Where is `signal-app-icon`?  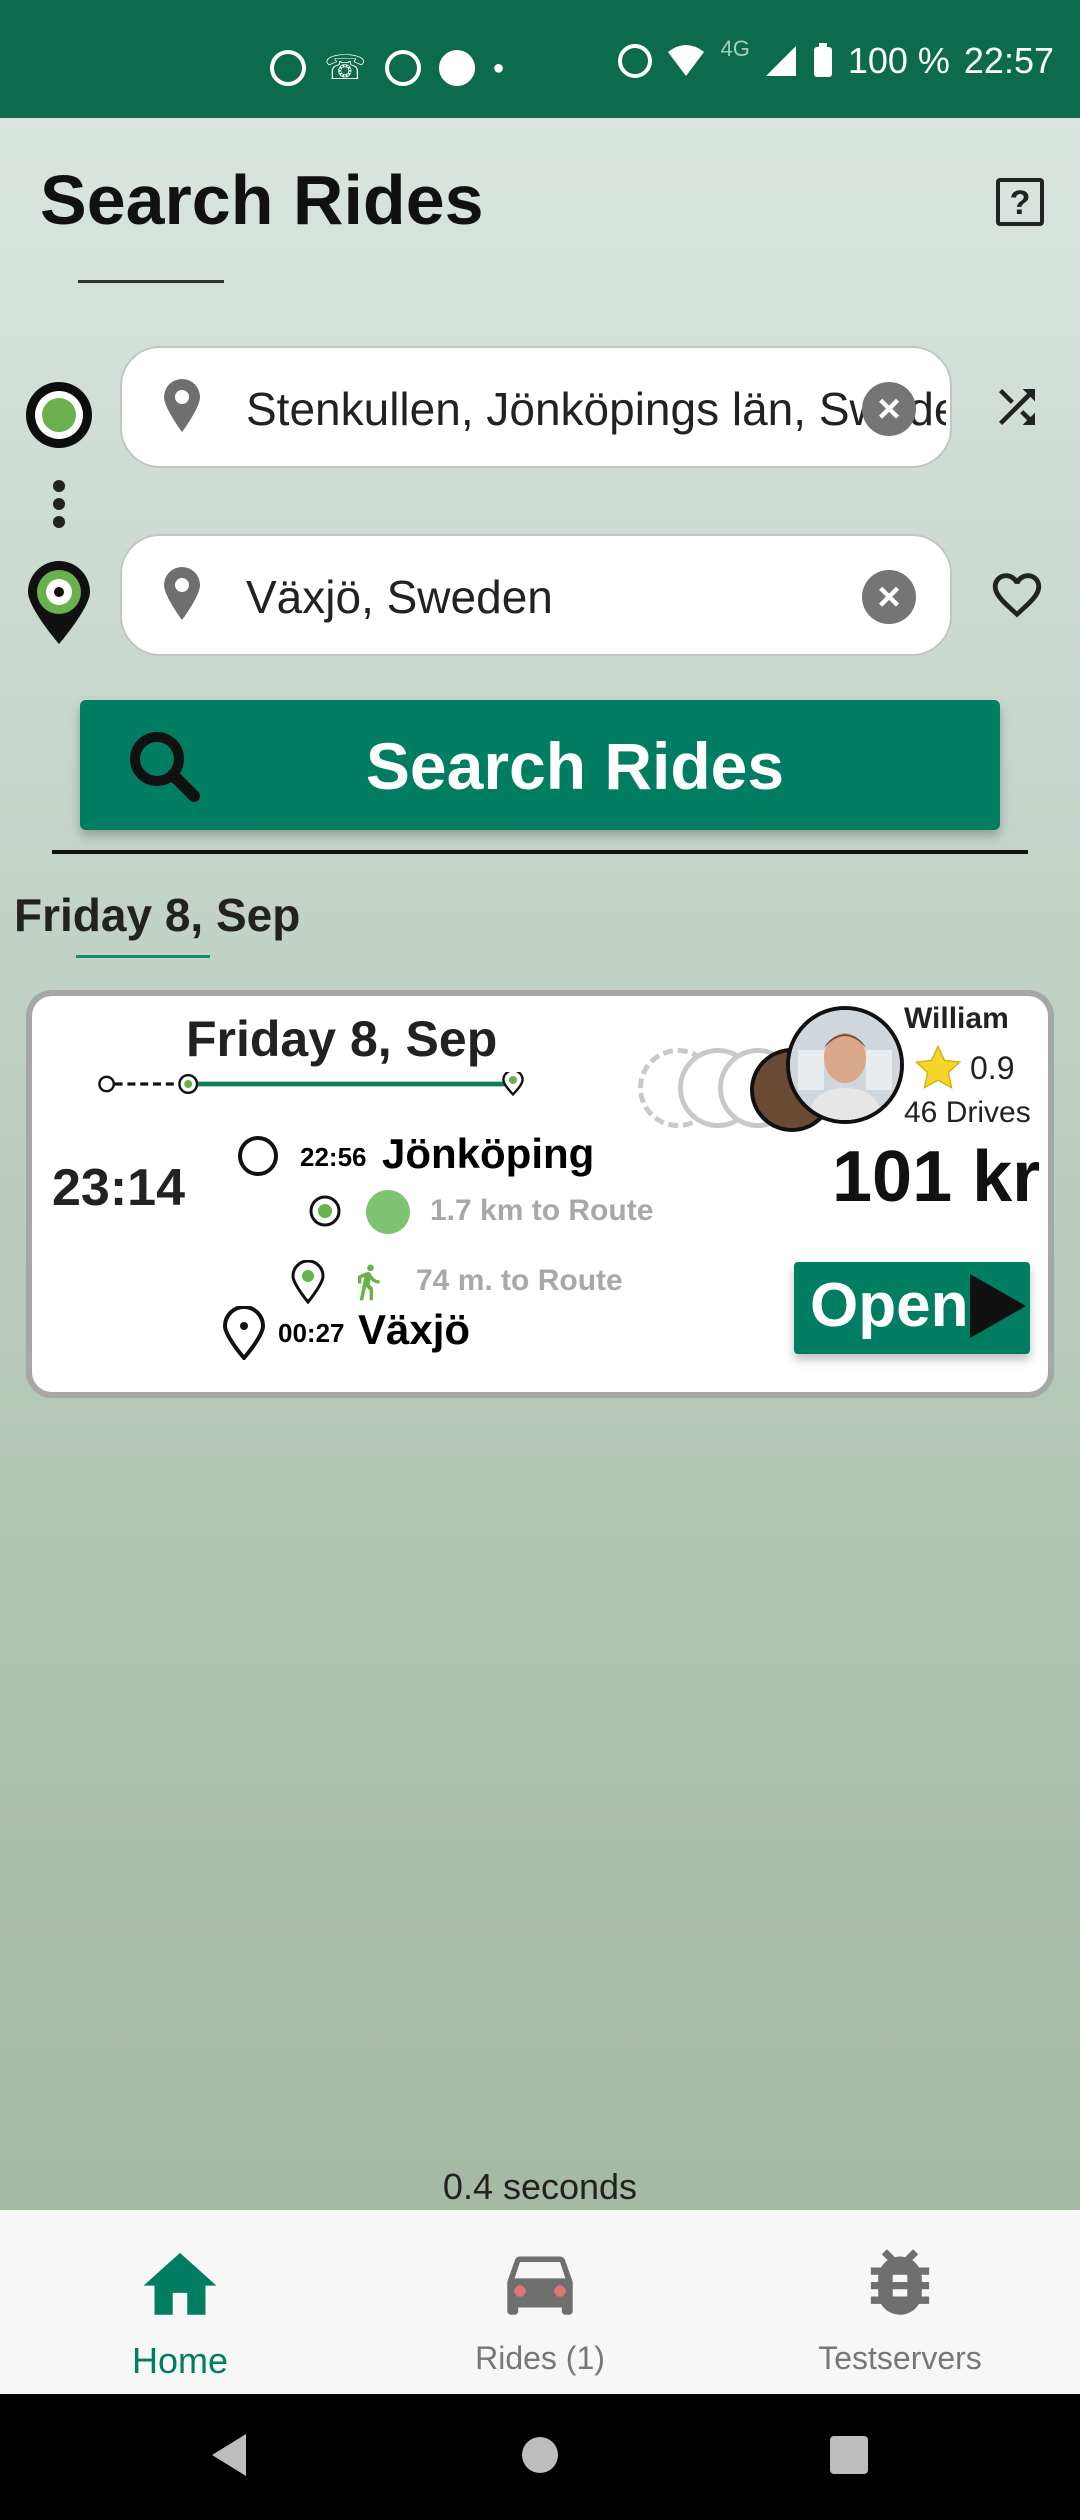
signal-app-icon is located at coordinates (288, 68).